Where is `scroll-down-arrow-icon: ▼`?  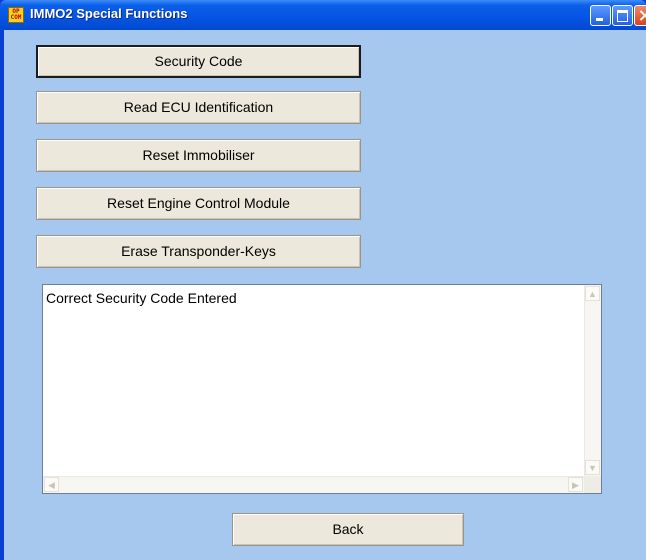
scroll-down-arrow-icon: ▼ is located at coordinates (592, 467).